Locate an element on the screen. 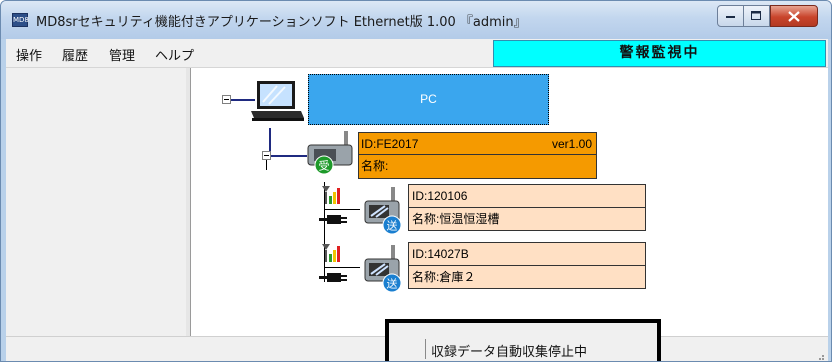  panel-splitter is located at coordinates (188, 202).